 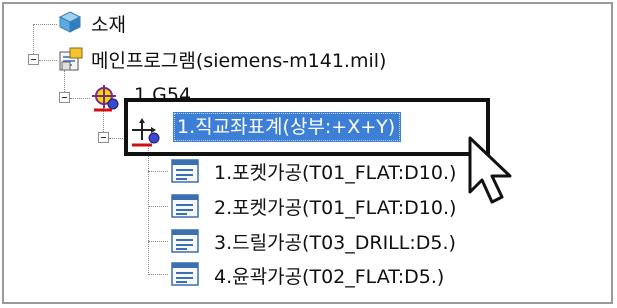 What do you see at coordinates (335, 208) in the screenshot?
I see `tree-item-label: 2.포켓가공(T01_FLAT:D10.)` at bounding box center [335, 208].